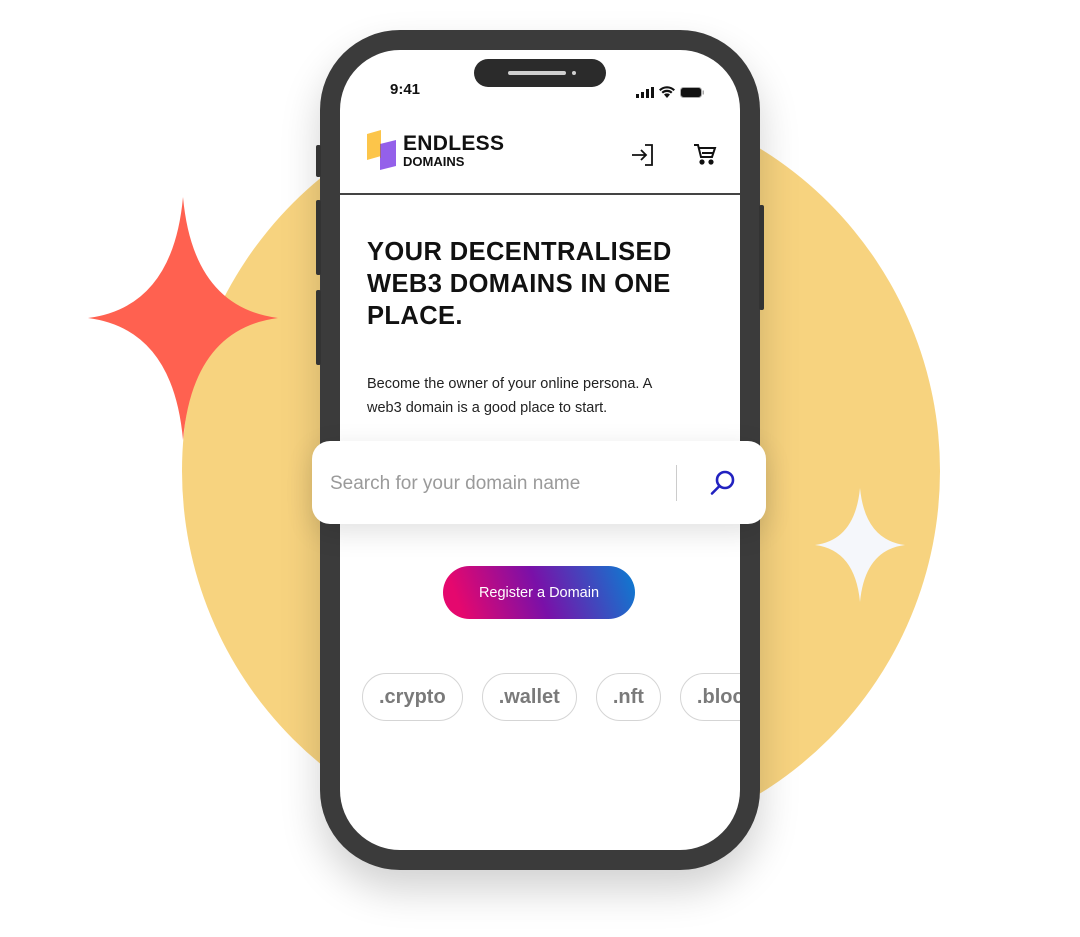 The width and height of the screenshot is (1080, 937). What do you see at coordinates (628, 697) in the screenshot?
I see `chip-nft: .nft` at bounding box center [628, 697].